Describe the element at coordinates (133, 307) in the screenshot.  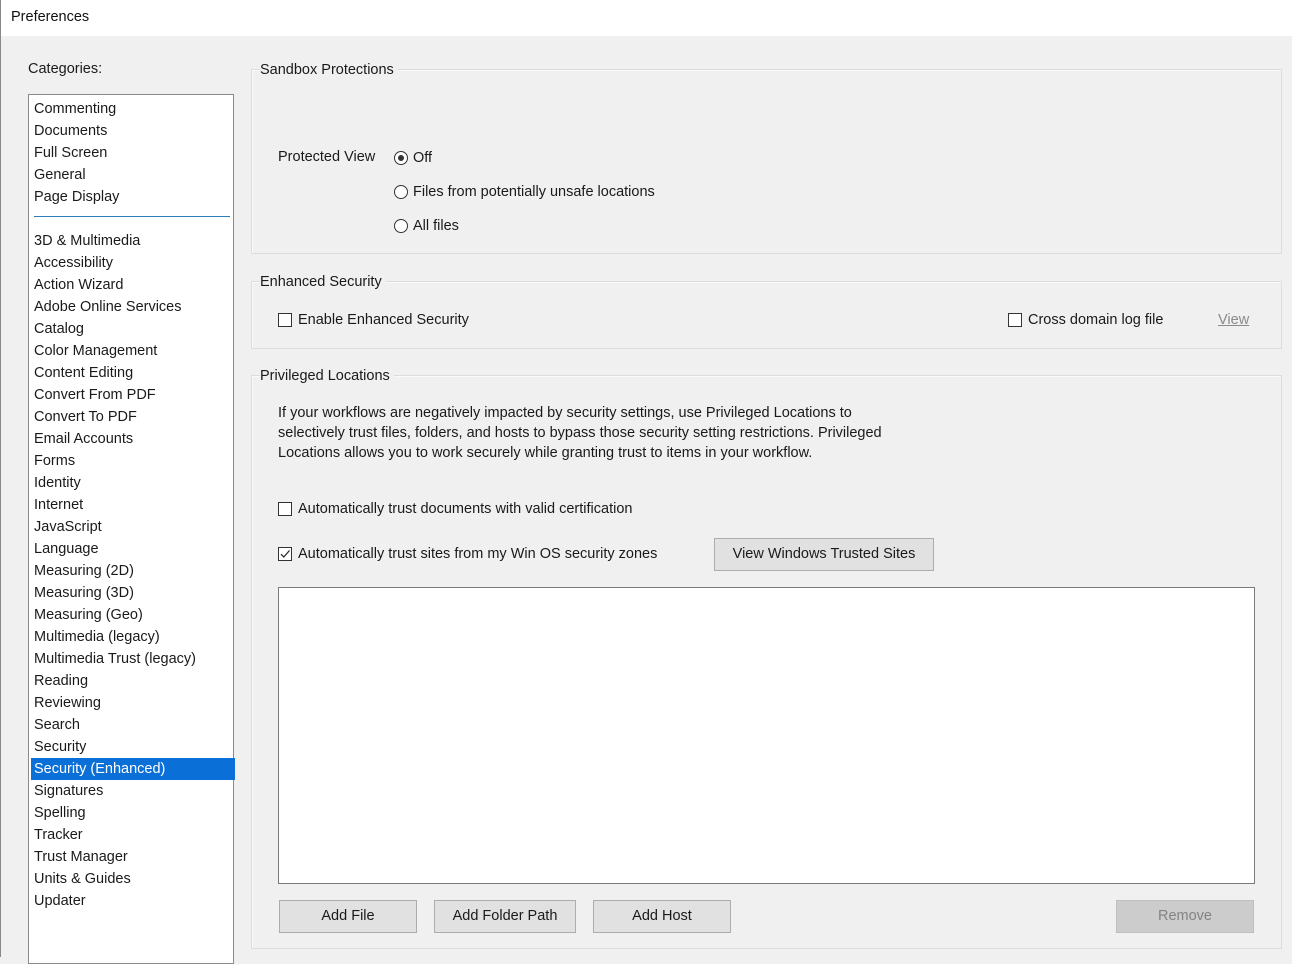
I see `category-item: Adobe Online Services` at that location.